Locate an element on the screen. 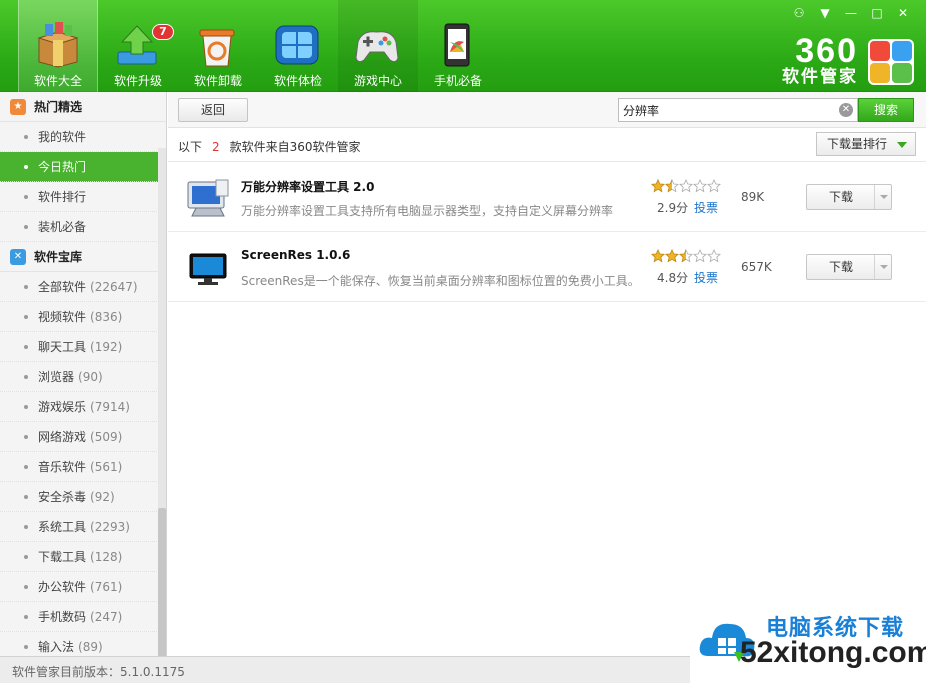  sidebar-item-mobile-digital: 手机数码 (247) is located at coordinates (79, 617).